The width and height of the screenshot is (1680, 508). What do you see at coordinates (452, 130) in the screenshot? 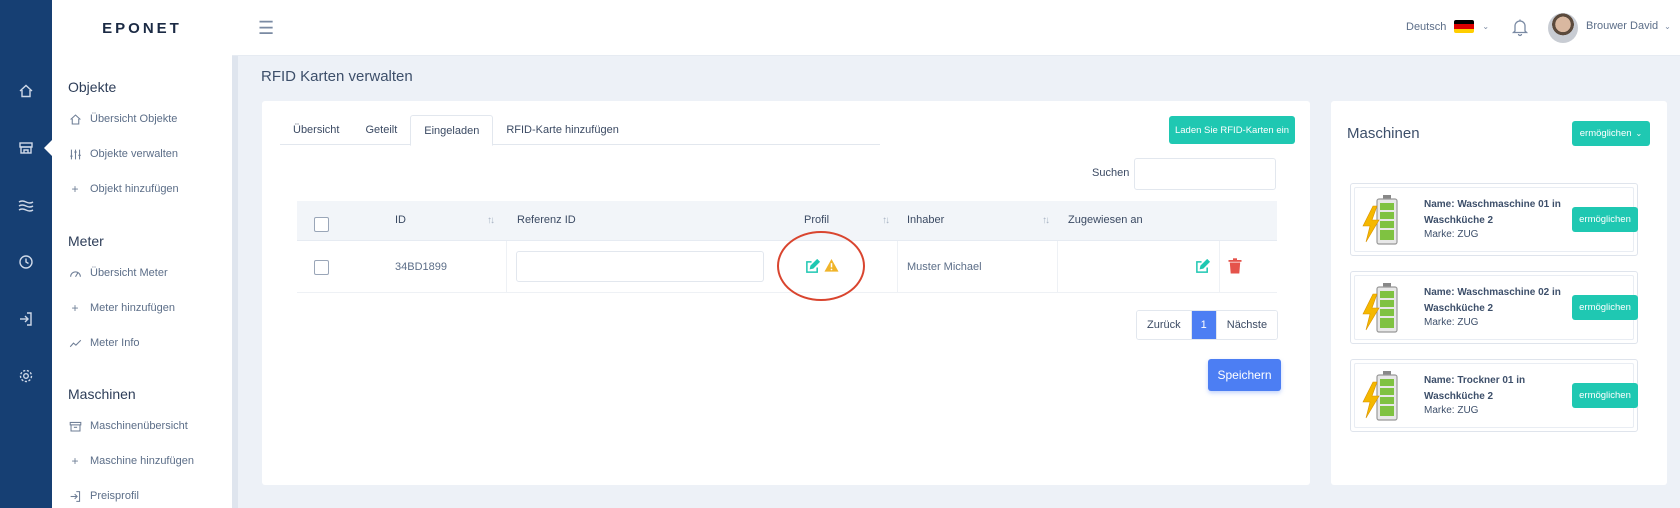
I see `tab-eingeladen: Eingeladen` at bounding box center [452, 130].